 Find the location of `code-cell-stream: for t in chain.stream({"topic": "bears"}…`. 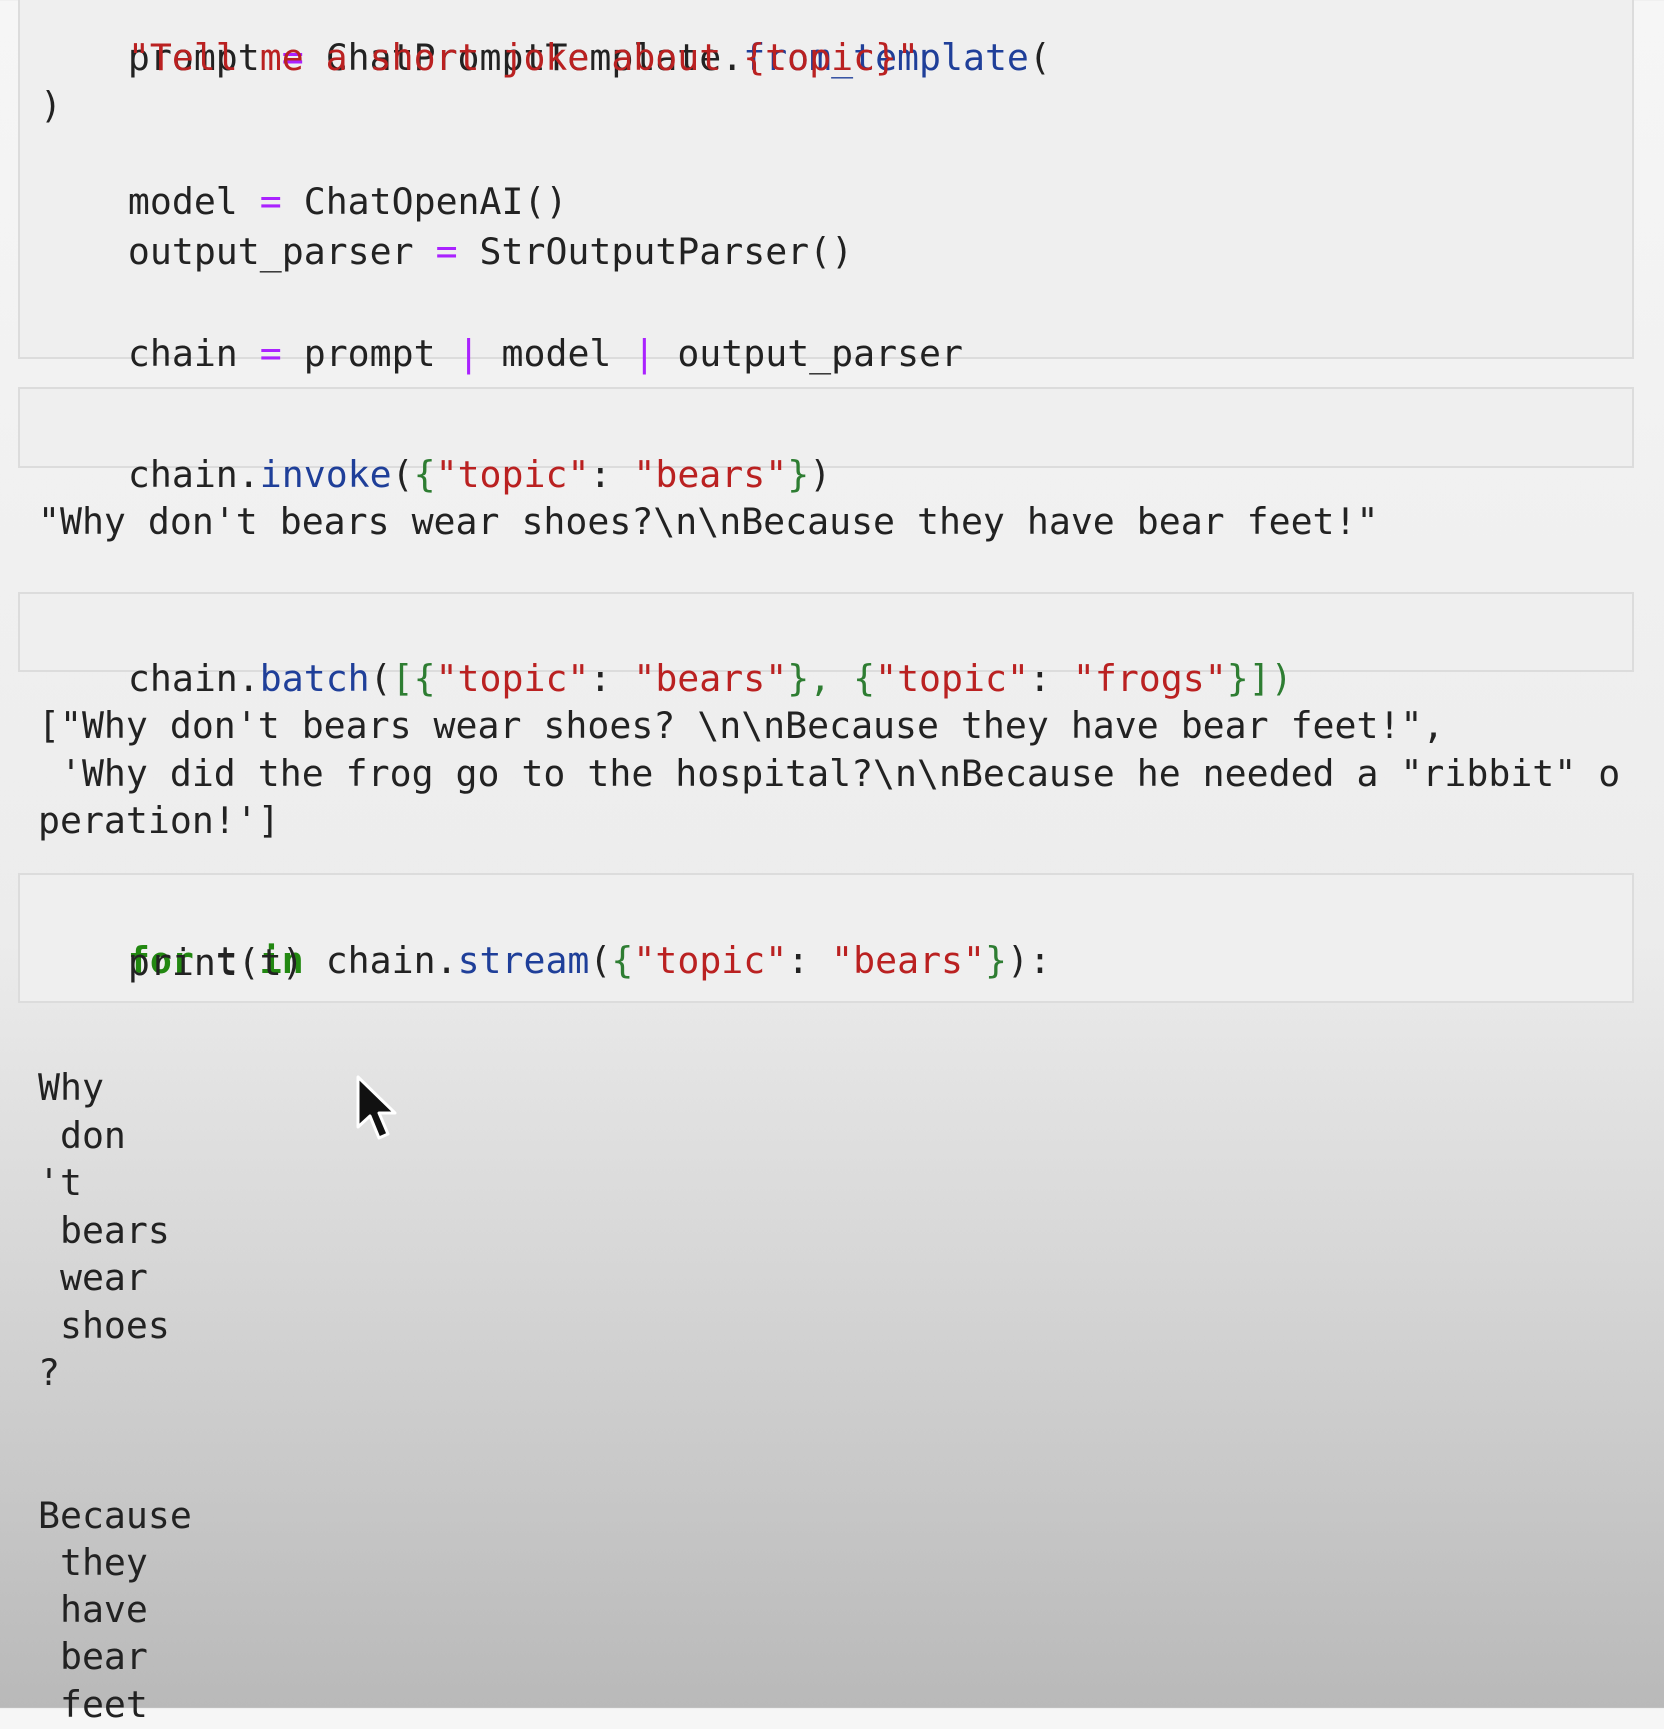

code-cell-stream: for t in chain.stream({"topic": "bears"}… is located at coordinates (826, 938).